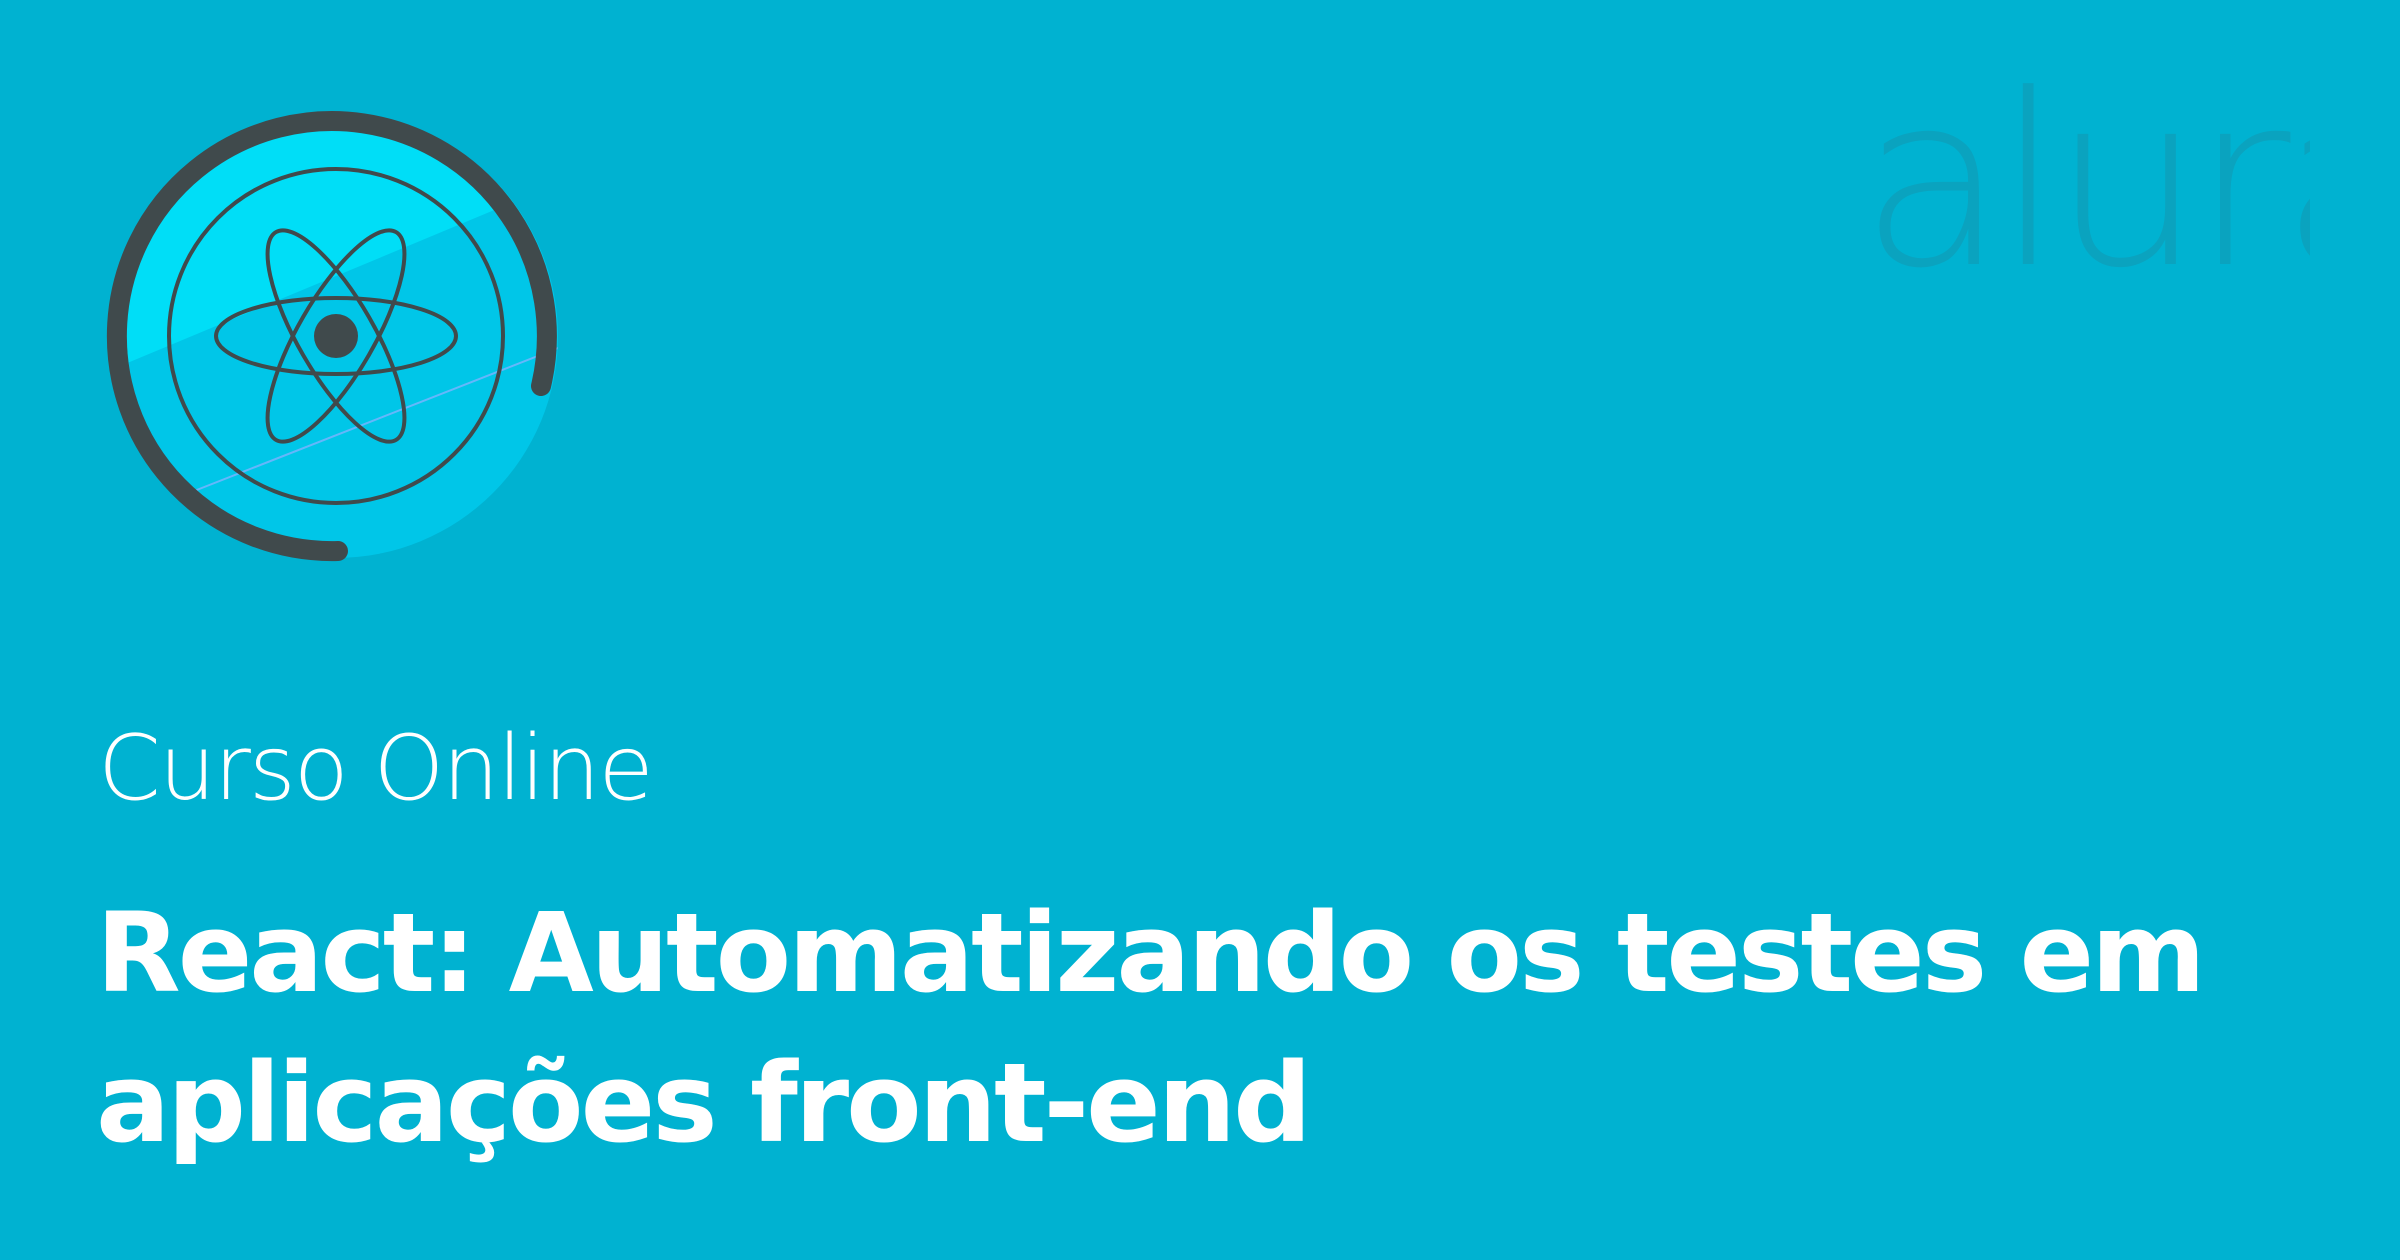  I want to click on course-type-label: Curso Online, so click(376, 768).